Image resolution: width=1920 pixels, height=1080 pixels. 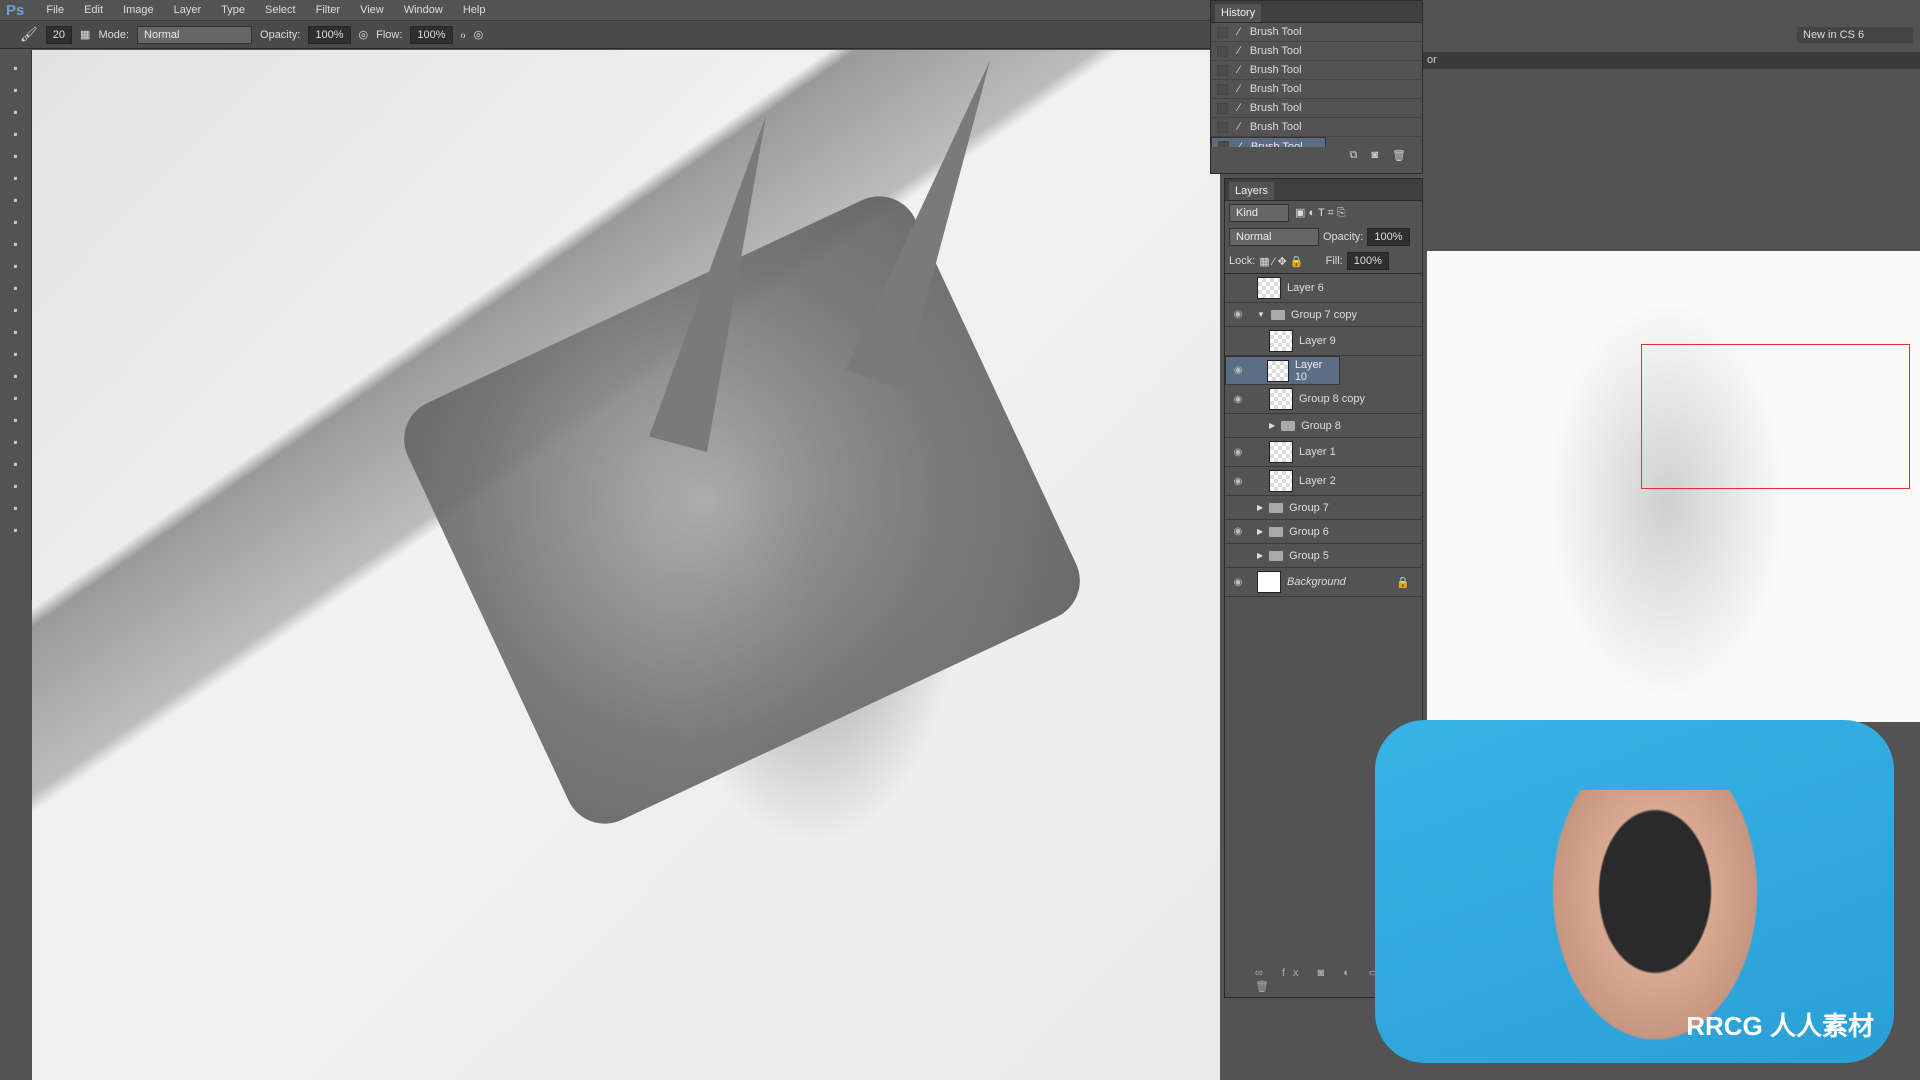 I want to click on layer-name: Layer 6, so click(x=1305, y=288).